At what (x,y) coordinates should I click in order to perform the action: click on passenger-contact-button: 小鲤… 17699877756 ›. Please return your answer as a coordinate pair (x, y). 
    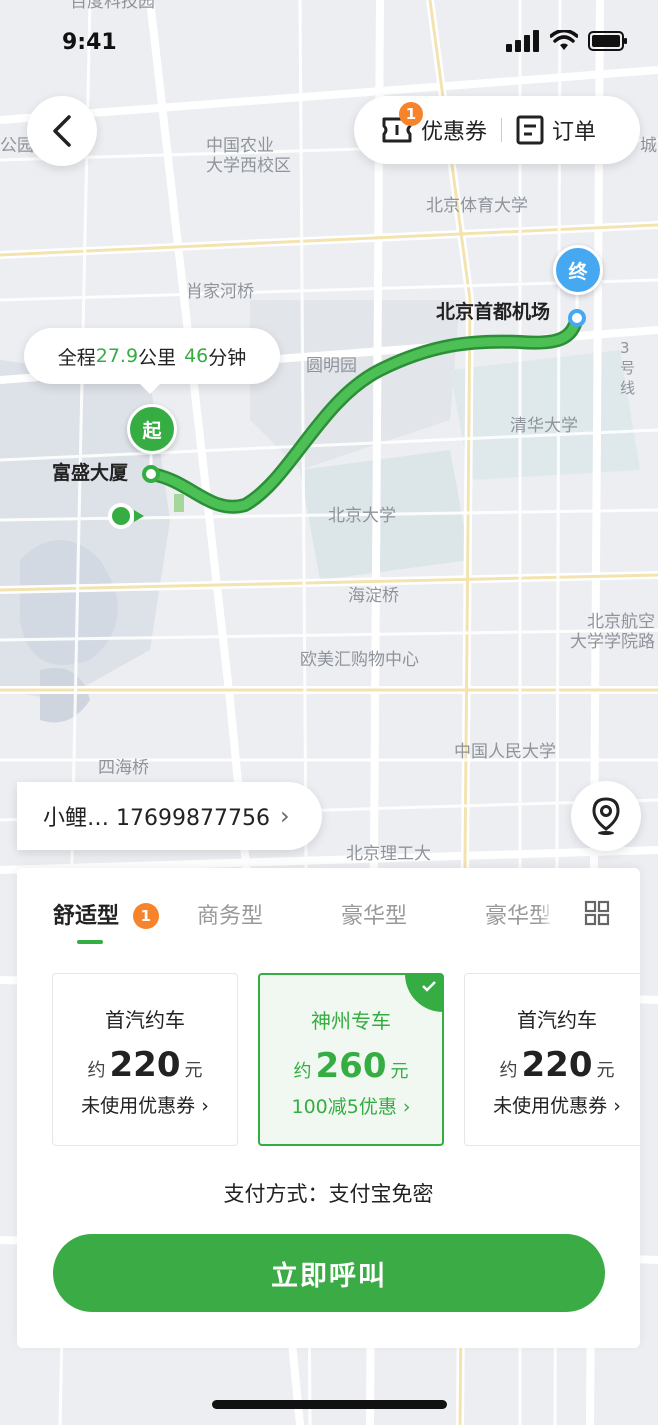
    Looking at the image, I should click on (169, 816).